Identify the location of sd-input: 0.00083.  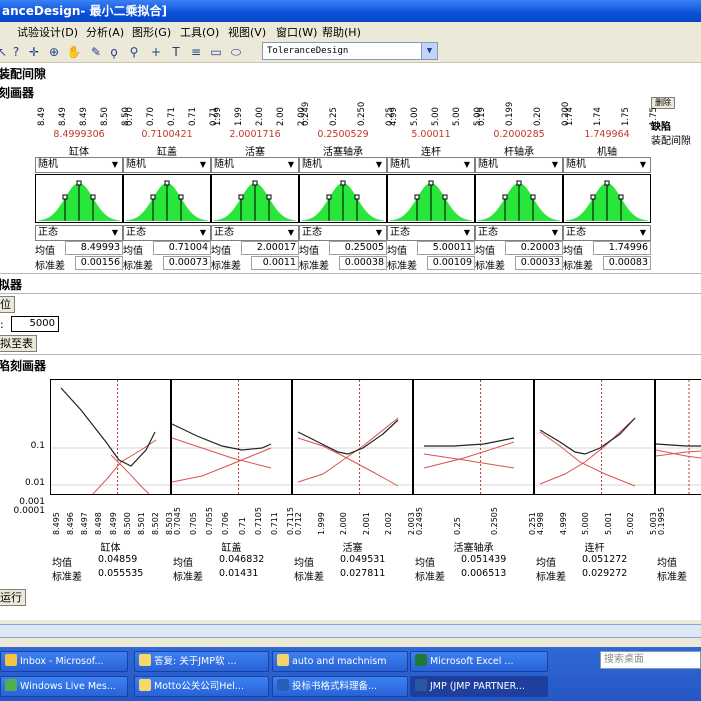
(627, 263).